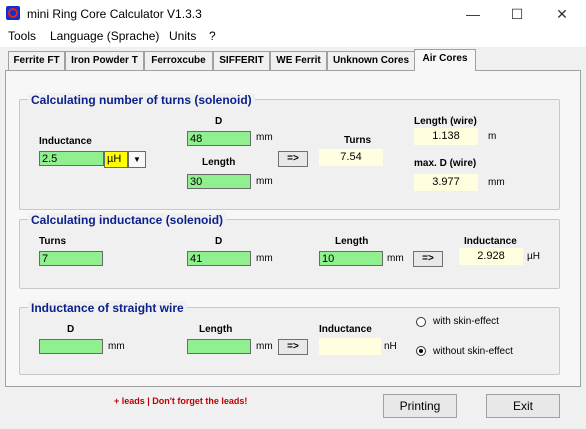 Image resolution: width=586 pixels, height=429 pixels. What do you see at coordinates (36, 60) in the screenshot?
I see `tab-ferrite-ft: Ferrite FT` at bounding box center [36, 60].